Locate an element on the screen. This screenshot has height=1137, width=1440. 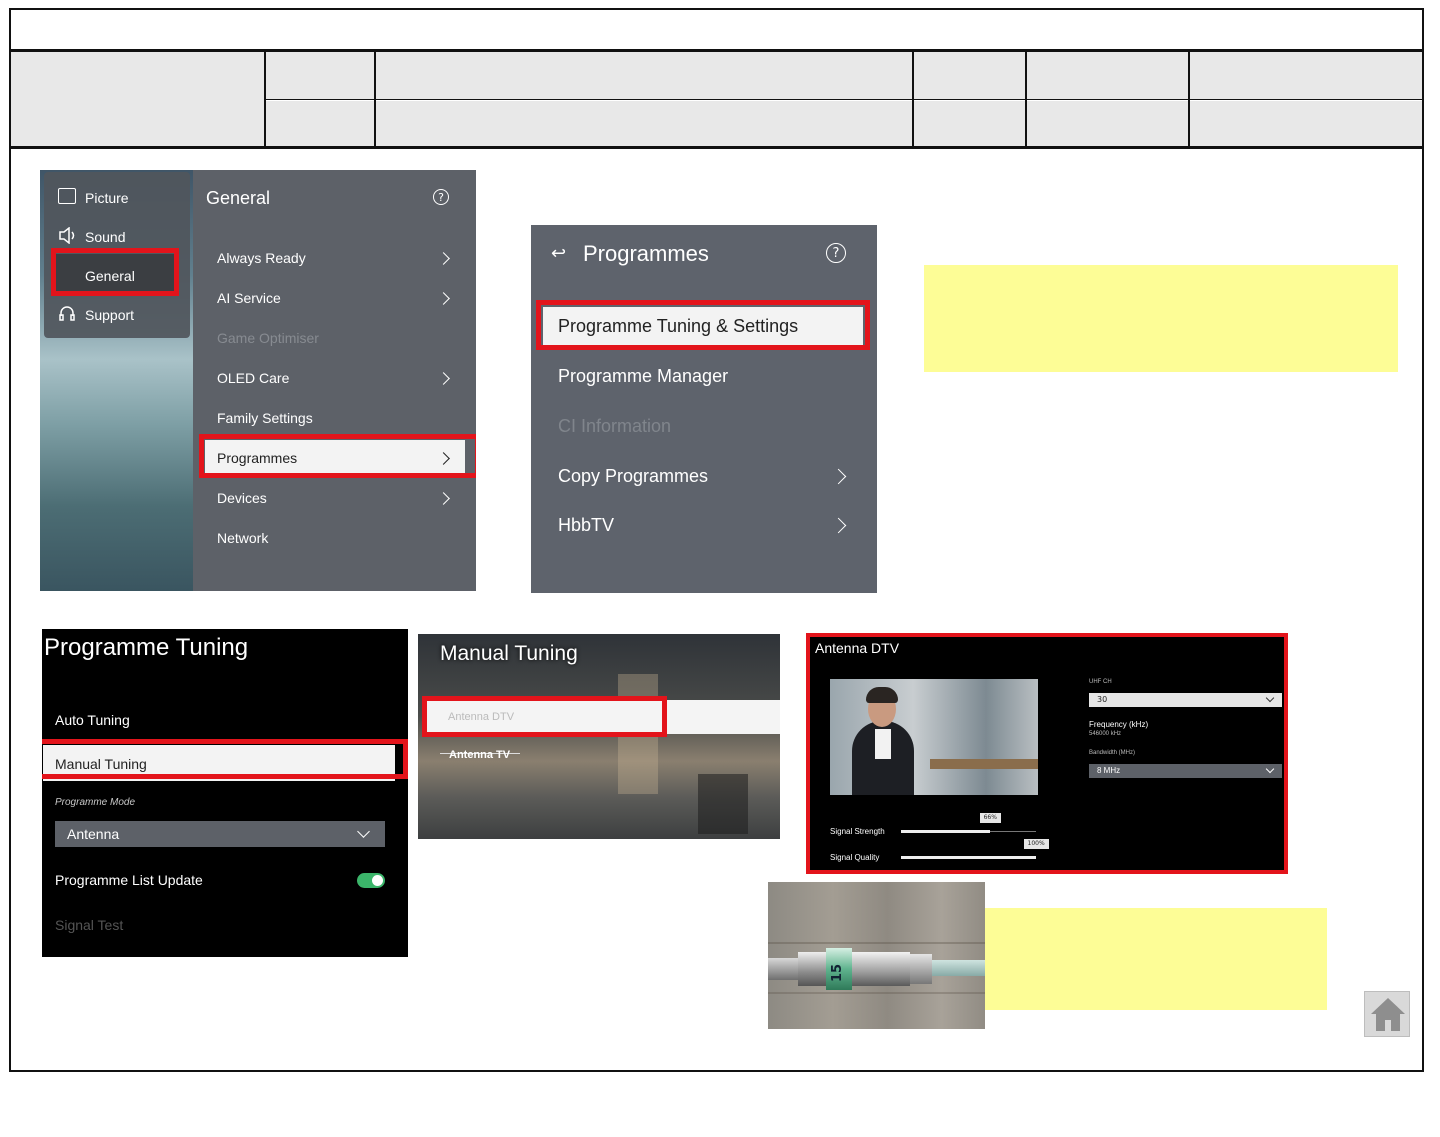
programme-mode-value: Antenna is located at coordinates (93, 834).